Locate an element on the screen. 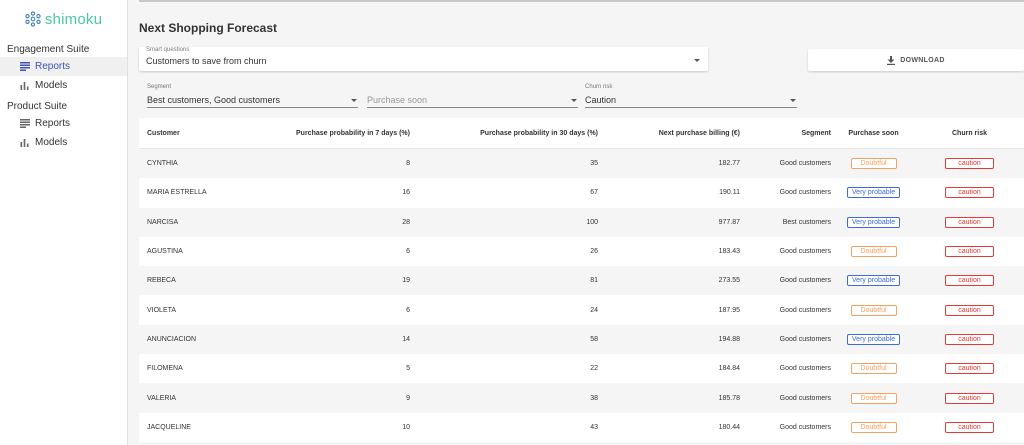  column-header-billing: Next purchase billing (€) is located at coordinates (669, 133).